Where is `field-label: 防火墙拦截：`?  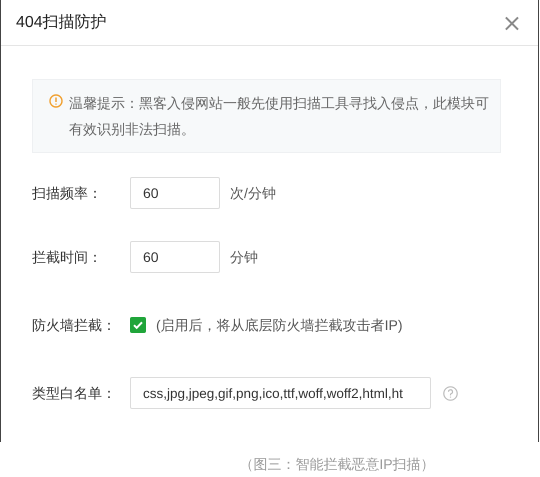 field-label: 防火墙拦截： is located at coordinates (74, 325).